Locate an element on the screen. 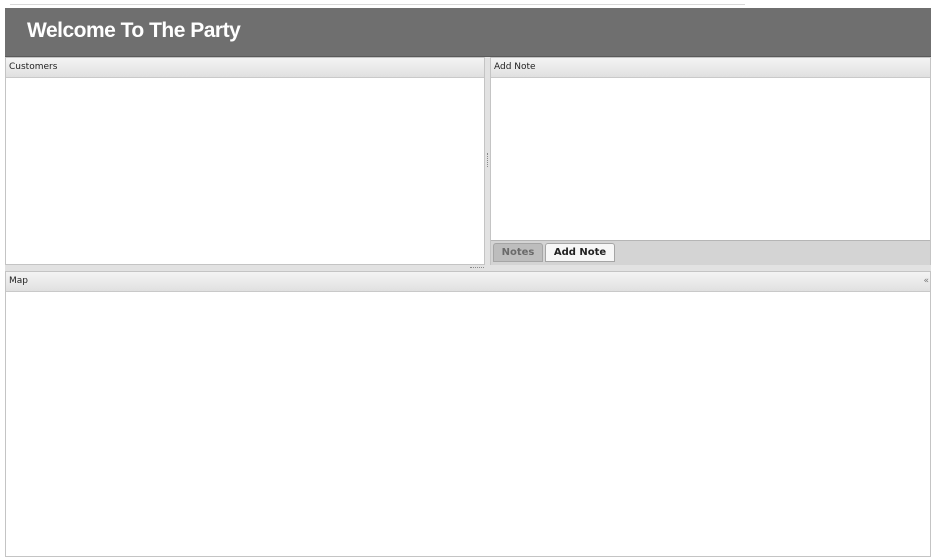 The height and width of the screenshot is (557, 931). tab-add-note: Add Note is located at coordinates (580, 252).